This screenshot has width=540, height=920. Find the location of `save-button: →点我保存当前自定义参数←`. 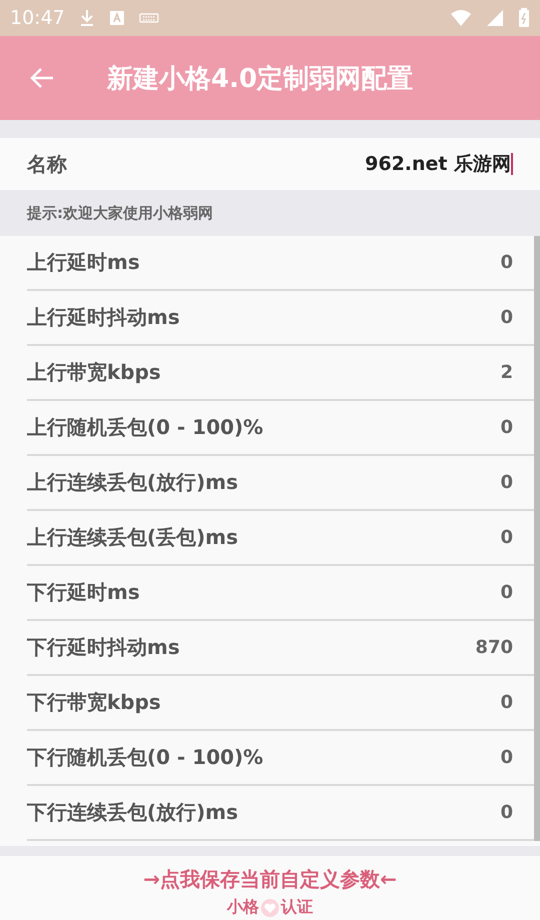

save-button: →点我保存当前自定义参数← is located at coordinates (270, 879).